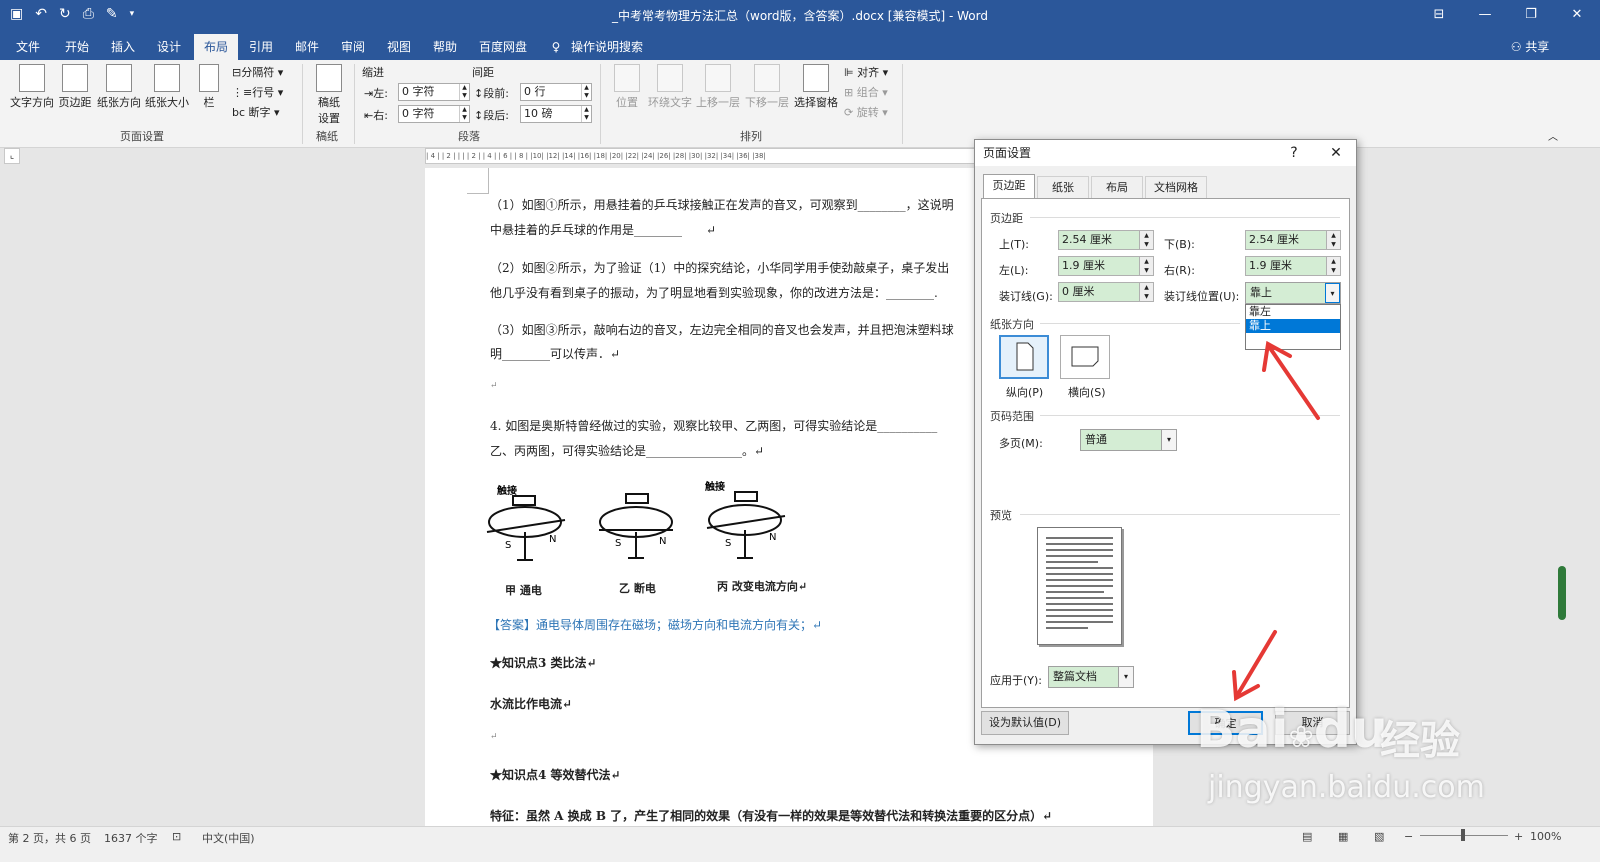 The image size is (1600, 862). Describe the element at coordinates (1091, 677) in the screenshot. I see `apply-to-select: 整篇文档 ▾` at that location.